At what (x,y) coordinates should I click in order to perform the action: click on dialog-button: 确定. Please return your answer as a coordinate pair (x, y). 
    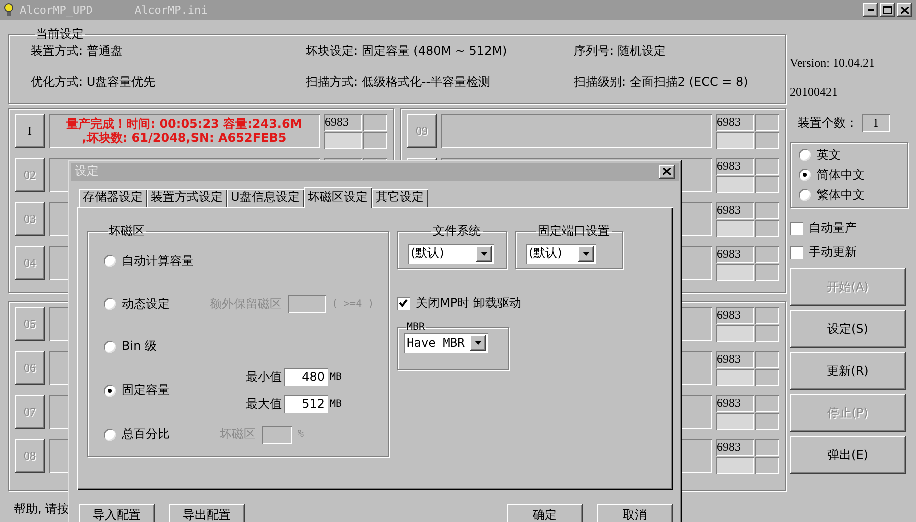
    Looking at the image, I should click on (545, 513).